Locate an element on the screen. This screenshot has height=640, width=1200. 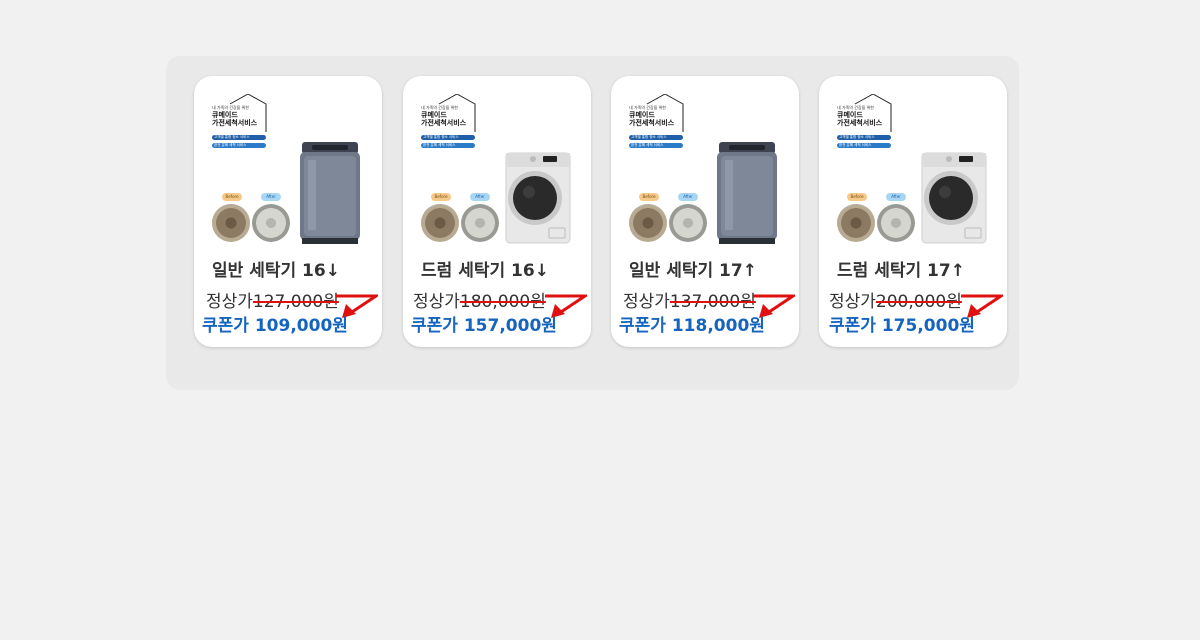
coupon-price: 쿠폰가 157,000원 is located at coordinates (484, 323).